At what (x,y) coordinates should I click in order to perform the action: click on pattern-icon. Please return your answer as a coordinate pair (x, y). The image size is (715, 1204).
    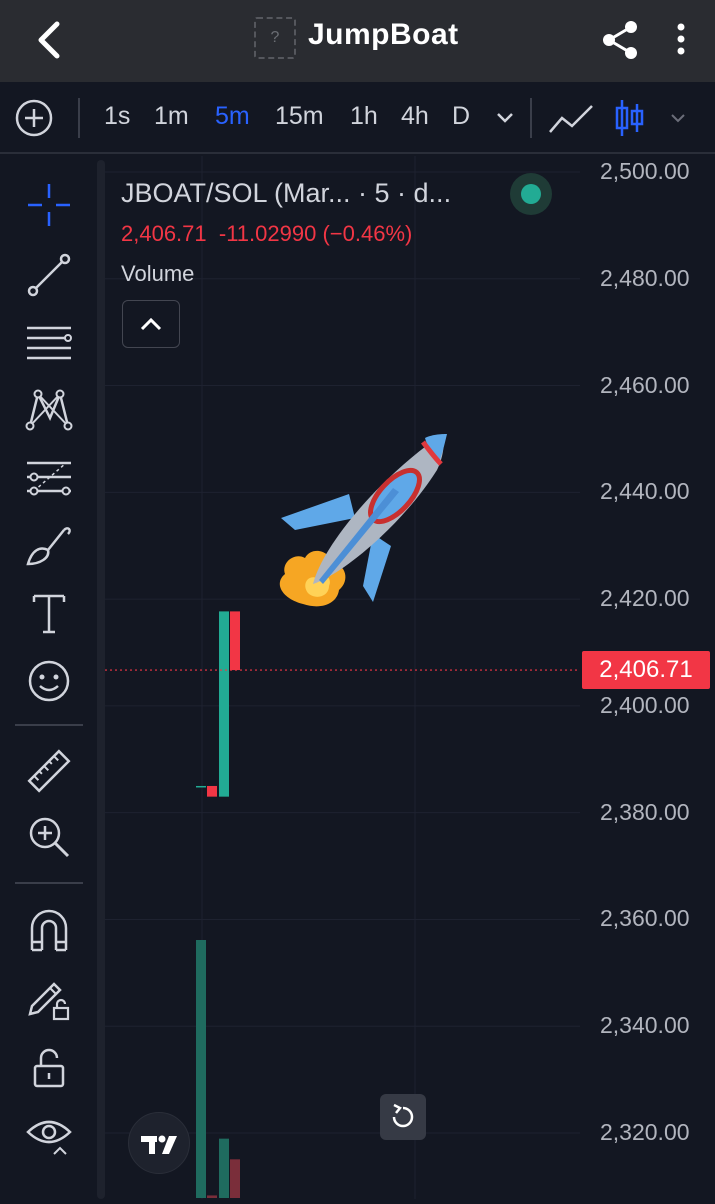
    Looking at the image, I should click on (49, 410).